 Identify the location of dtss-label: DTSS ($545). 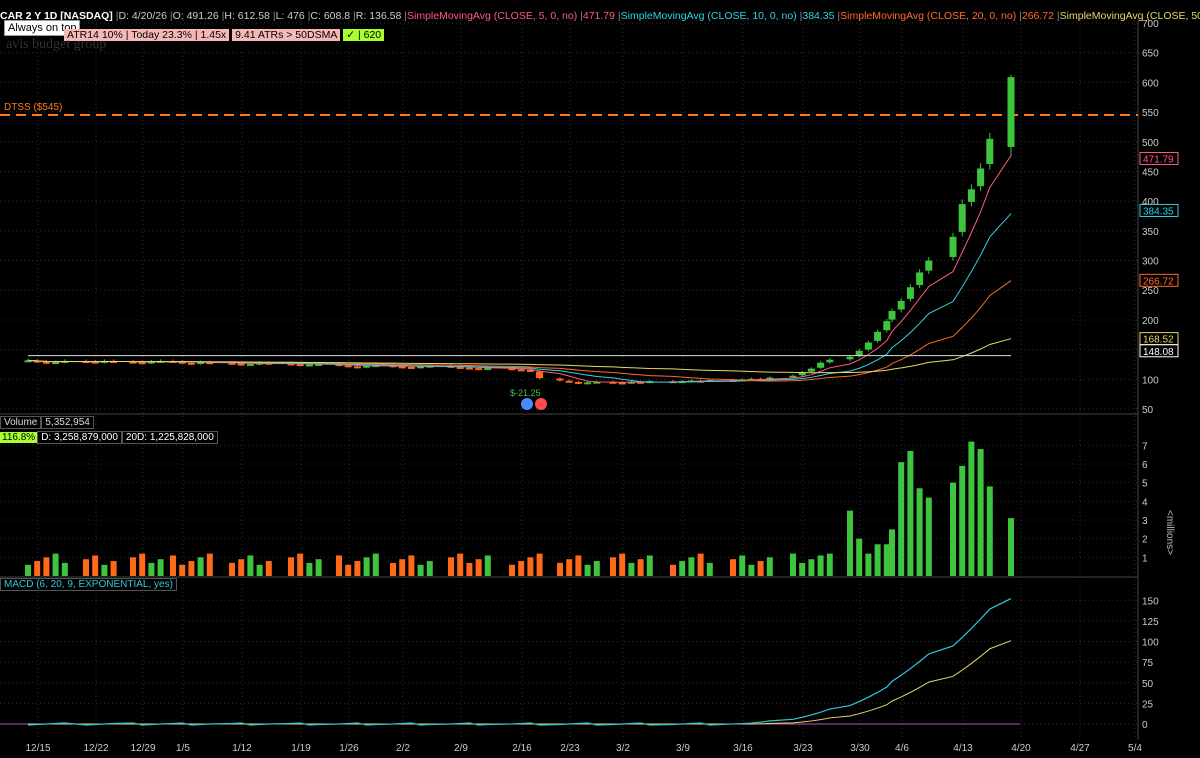
(33, 107).